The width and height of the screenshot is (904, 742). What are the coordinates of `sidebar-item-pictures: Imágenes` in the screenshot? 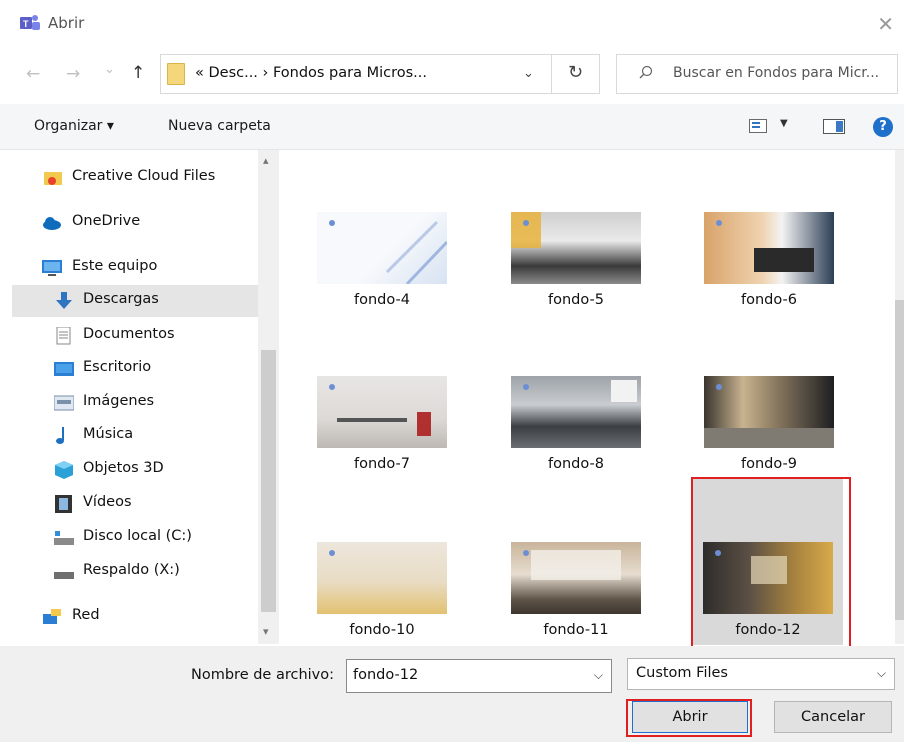 It's located at (135, 403).